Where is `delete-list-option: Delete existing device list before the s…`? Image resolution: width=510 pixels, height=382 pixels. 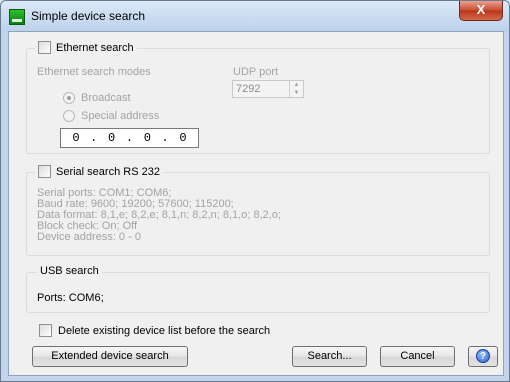 delete-list-option: Delete existing device list before the s… is located at coordinates (154, 330).